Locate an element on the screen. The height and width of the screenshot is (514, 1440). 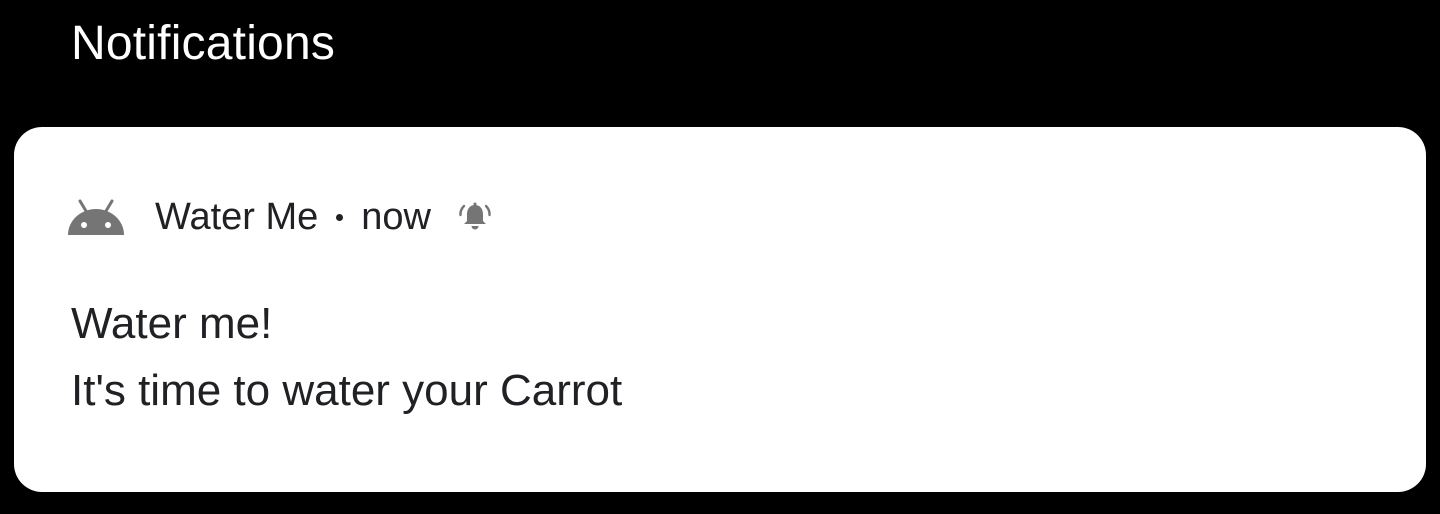
bell-alert-icon is located at coordinates (475, 217).